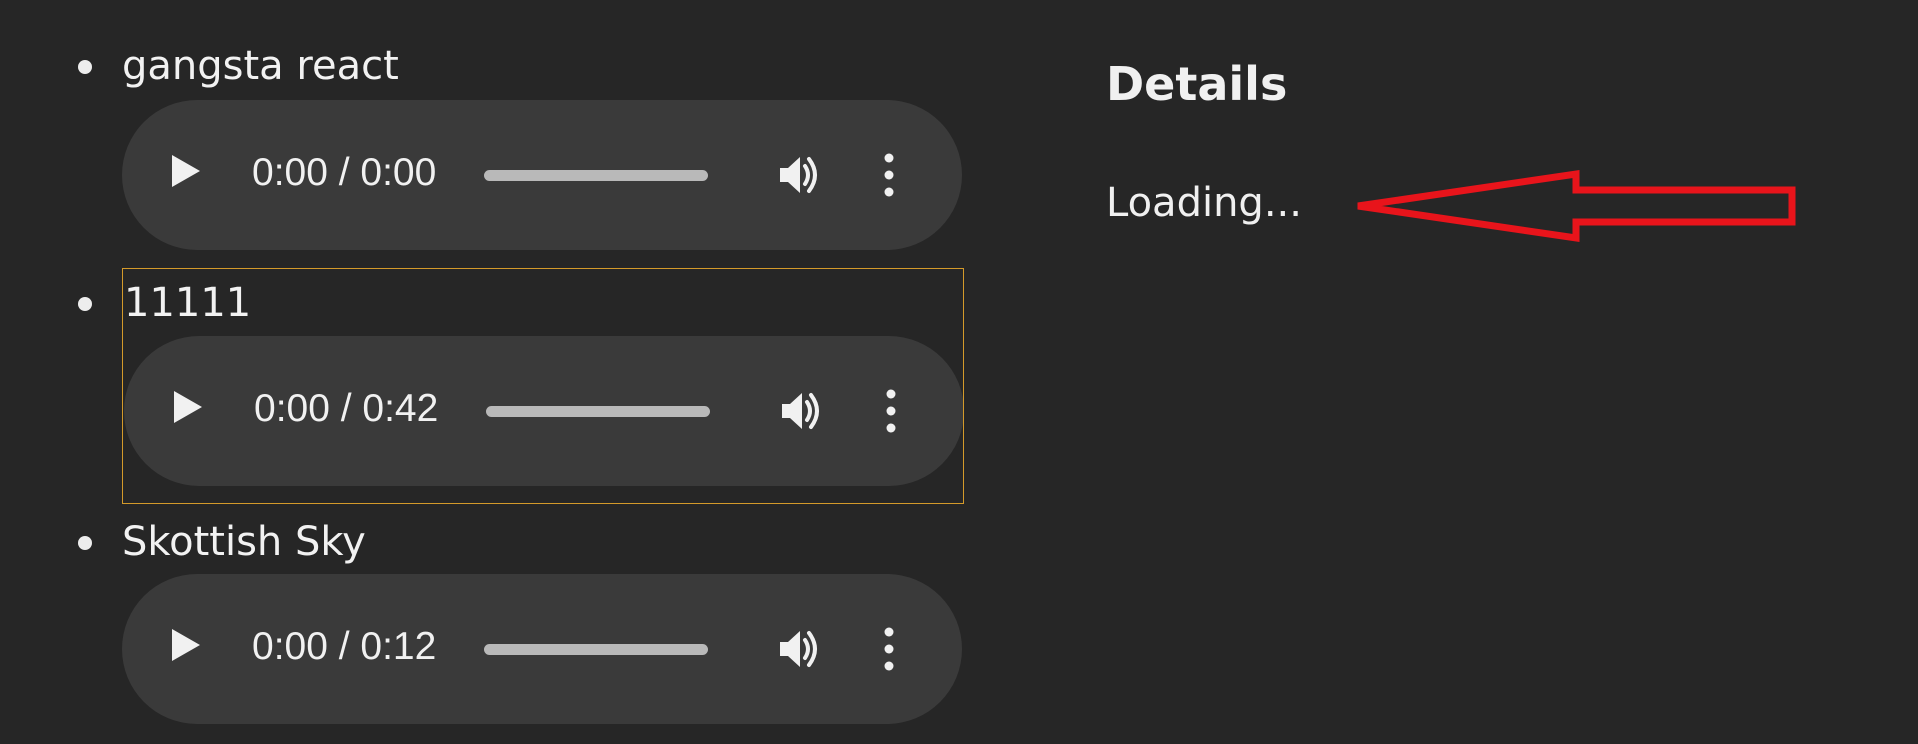  I want to click on audio-player: 0:00 / 0:00, so click(542, 175).